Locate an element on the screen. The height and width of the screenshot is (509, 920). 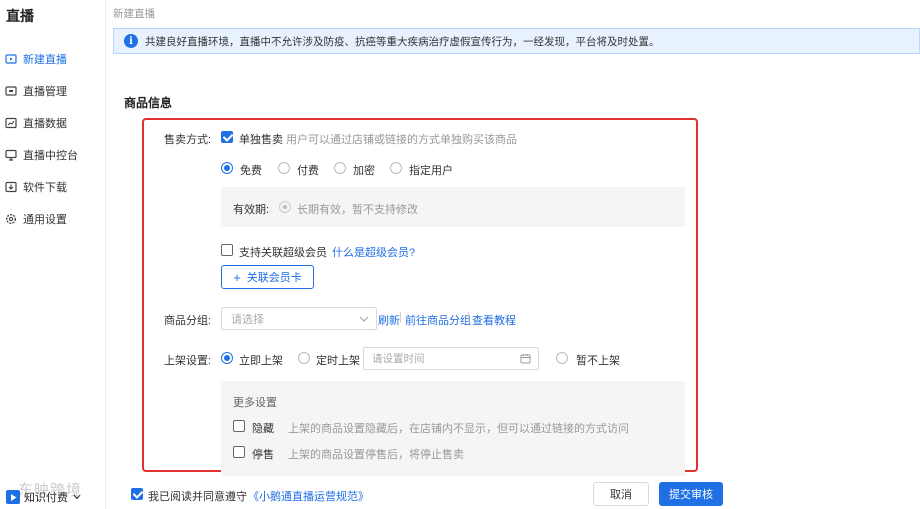
single-sale-checkbox is located at coordinates (227, 137).